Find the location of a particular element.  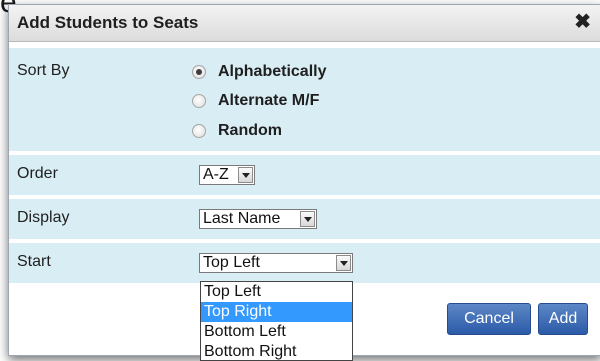

radio-option-alphabetically: Alphabetically is located at coordinates (259, 72).